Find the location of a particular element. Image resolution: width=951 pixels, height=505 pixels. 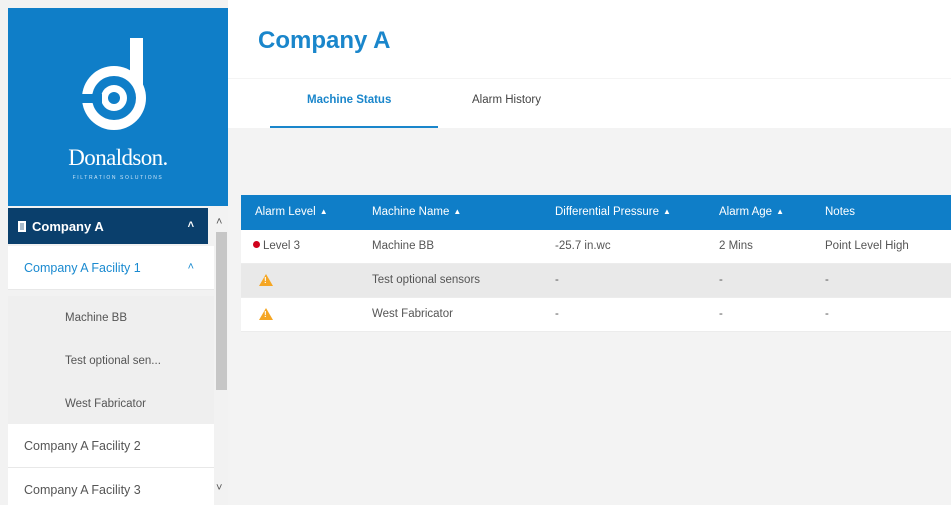

sidebar-facility-label: Company A Facility 3 is located at coordinates (82, 489).